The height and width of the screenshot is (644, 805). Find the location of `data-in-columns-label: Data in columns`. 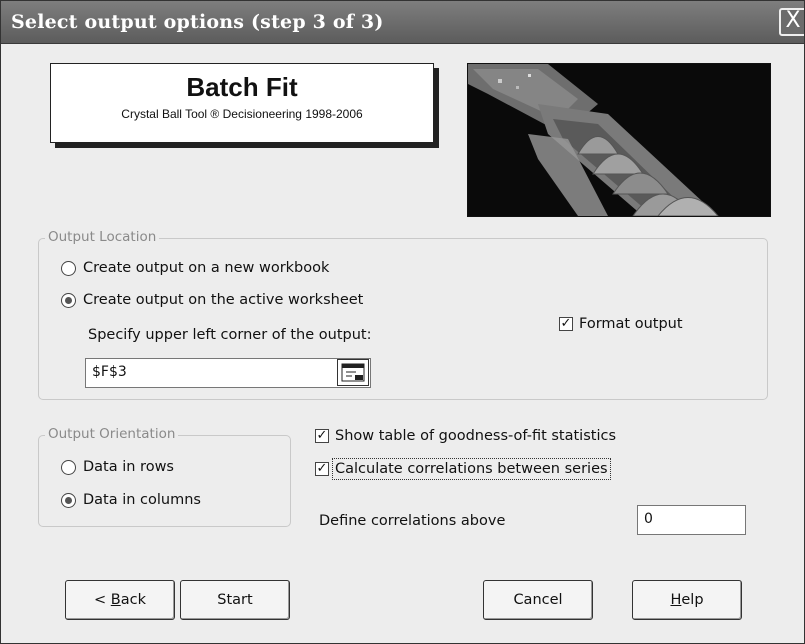

data-in-columns-label: Data in columns is located at coordinates (142, 500).